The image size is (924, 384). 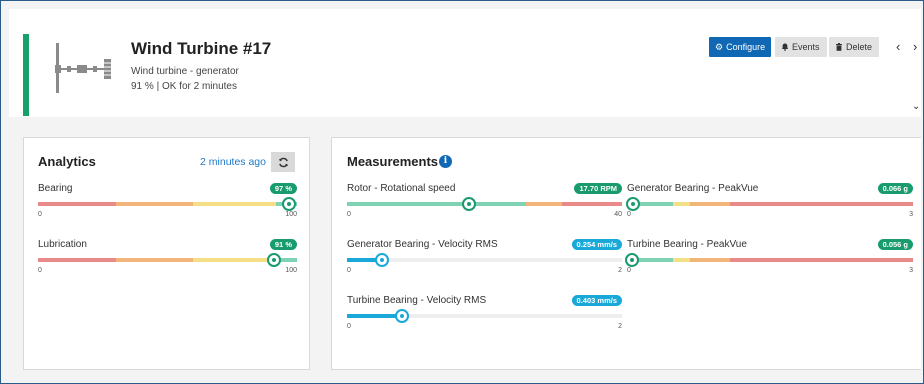 I want to click on bell-icon, so click(x=785, y=47).